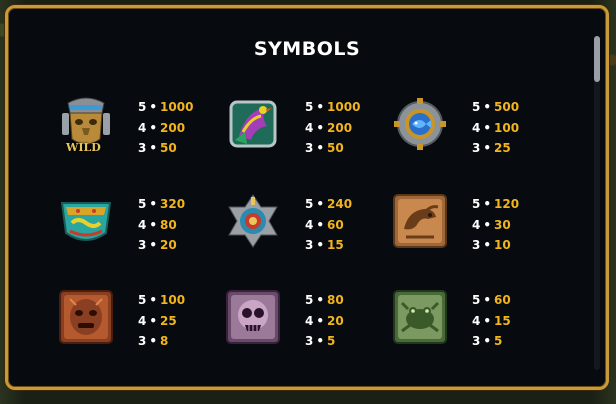 The width and height of the screenshot is (616, 404). What do you see at coordinates (253, 221) in the screenshot?
I see `sun-calendar-icon` at bounding box center [253, 221].